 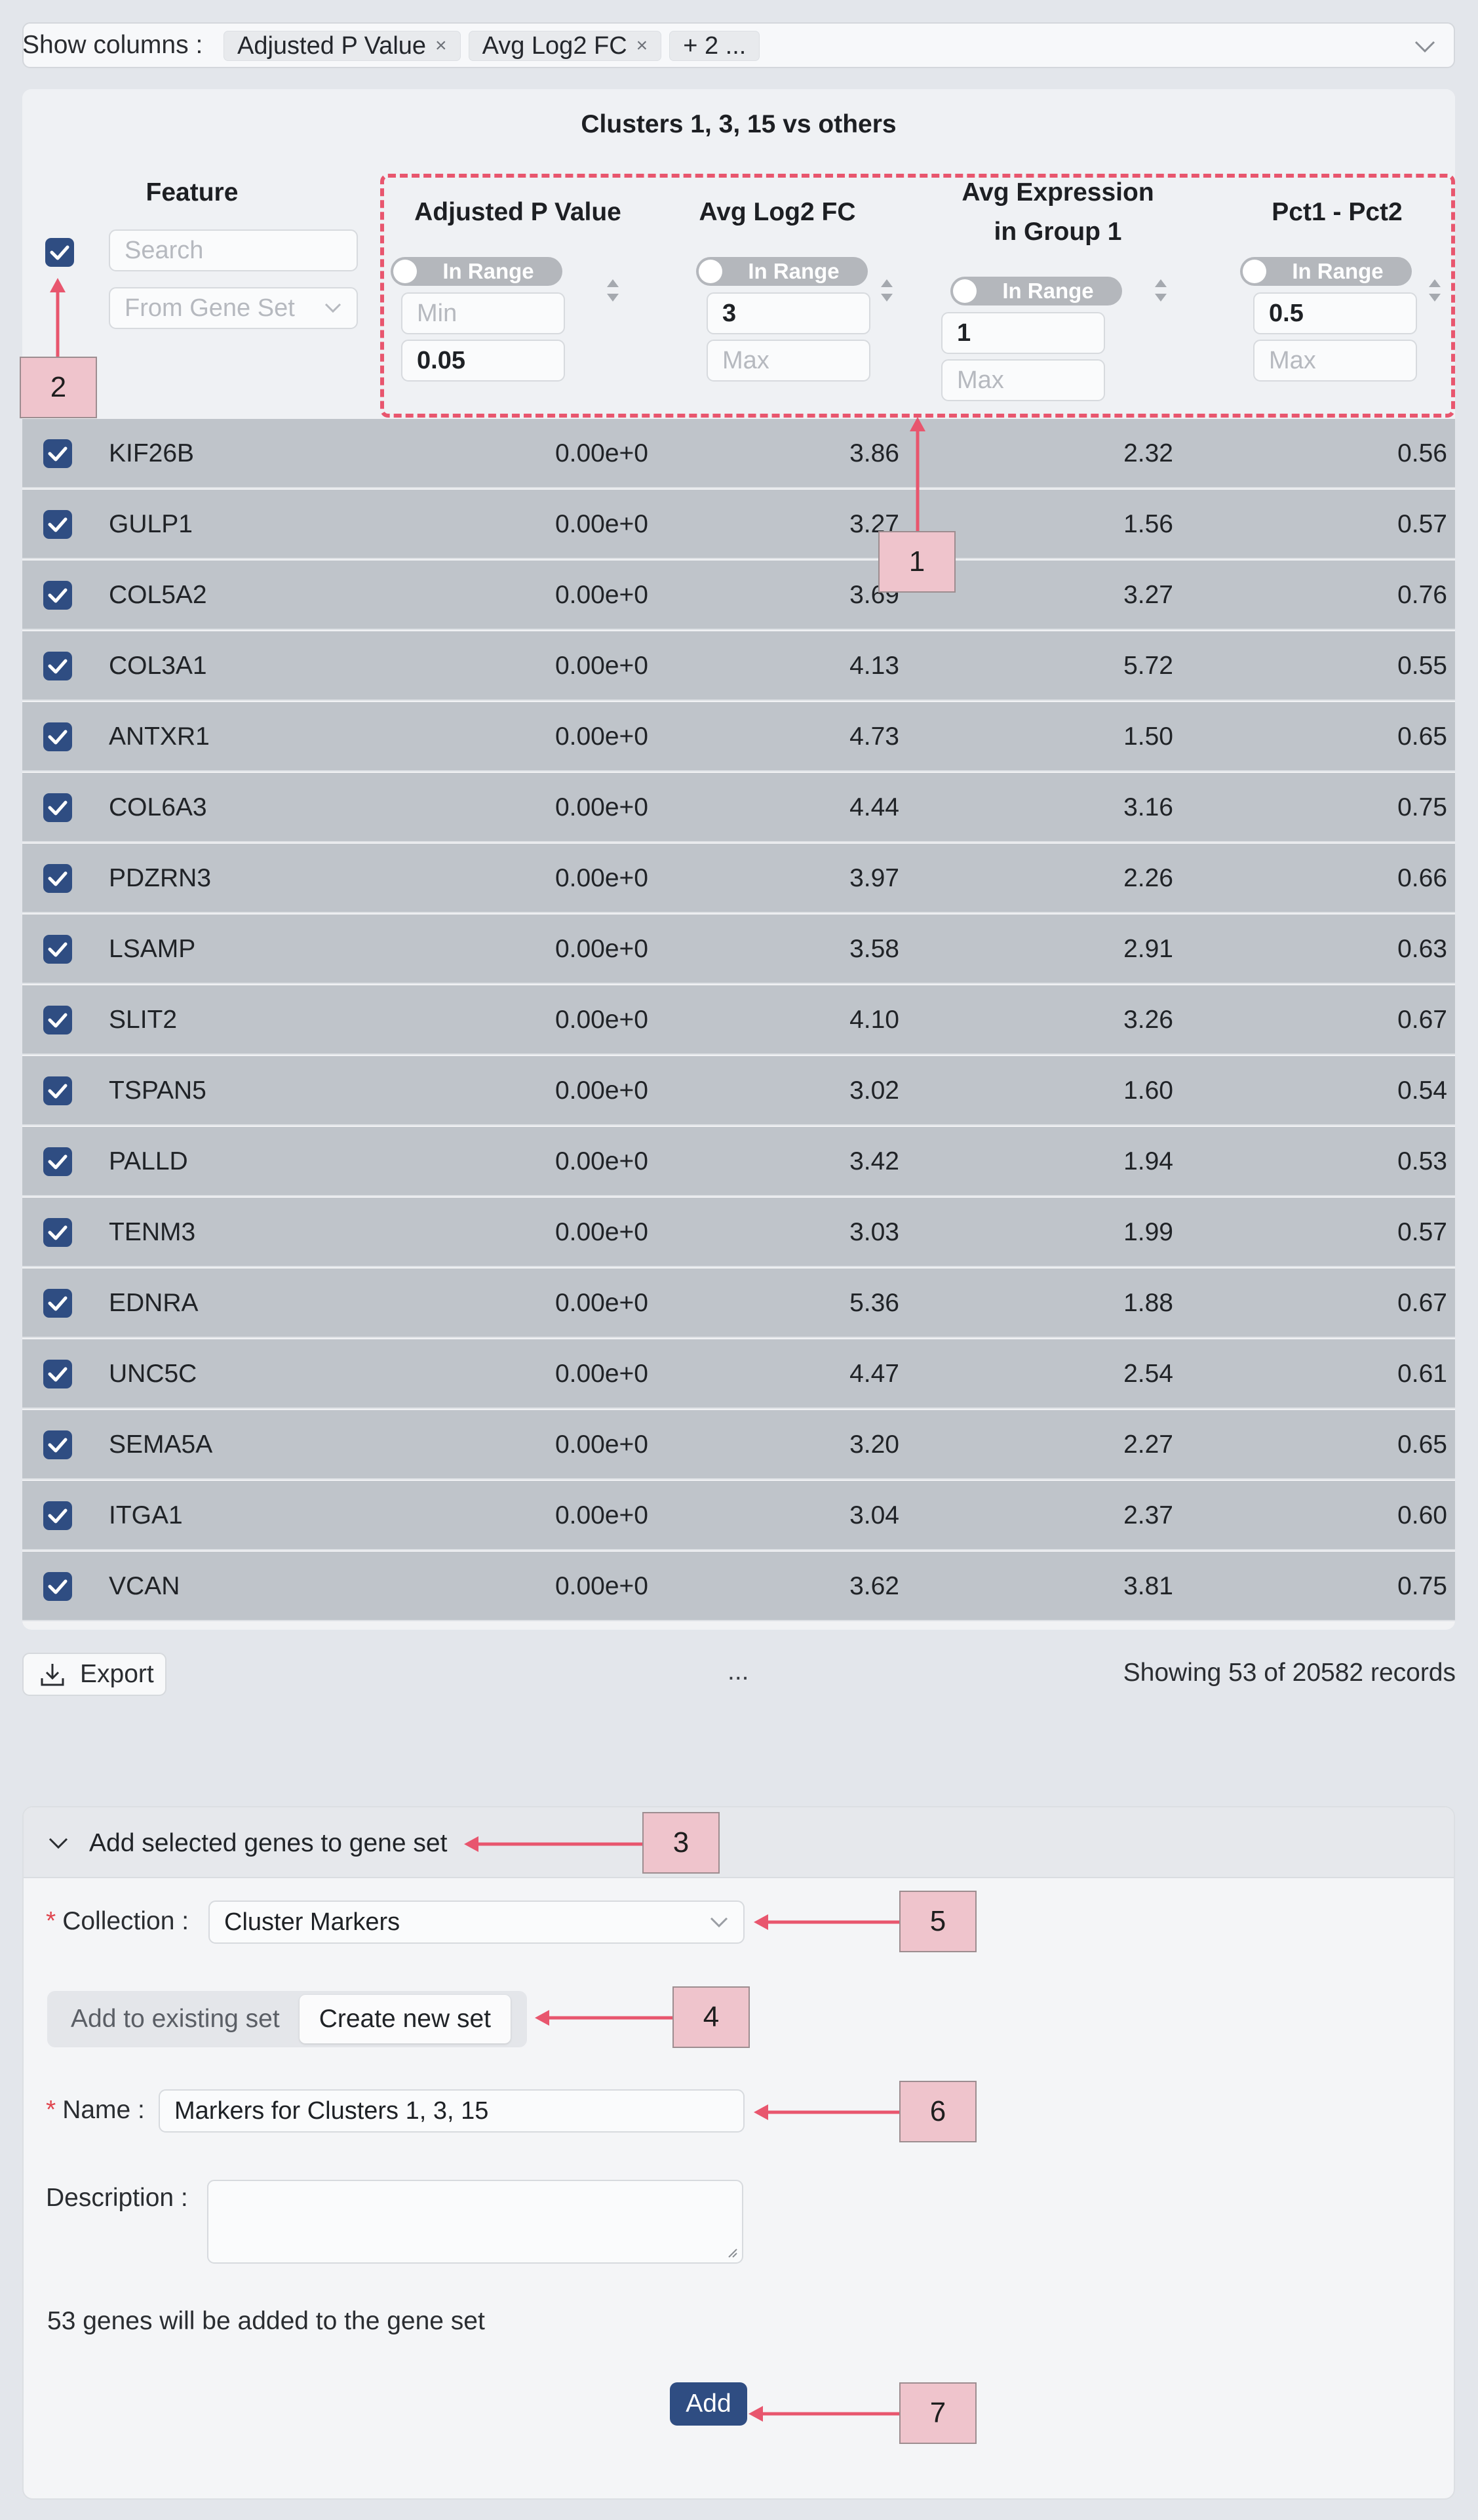 I want to click on log2fc-cell: 4.73, so click(x=874, y=736).